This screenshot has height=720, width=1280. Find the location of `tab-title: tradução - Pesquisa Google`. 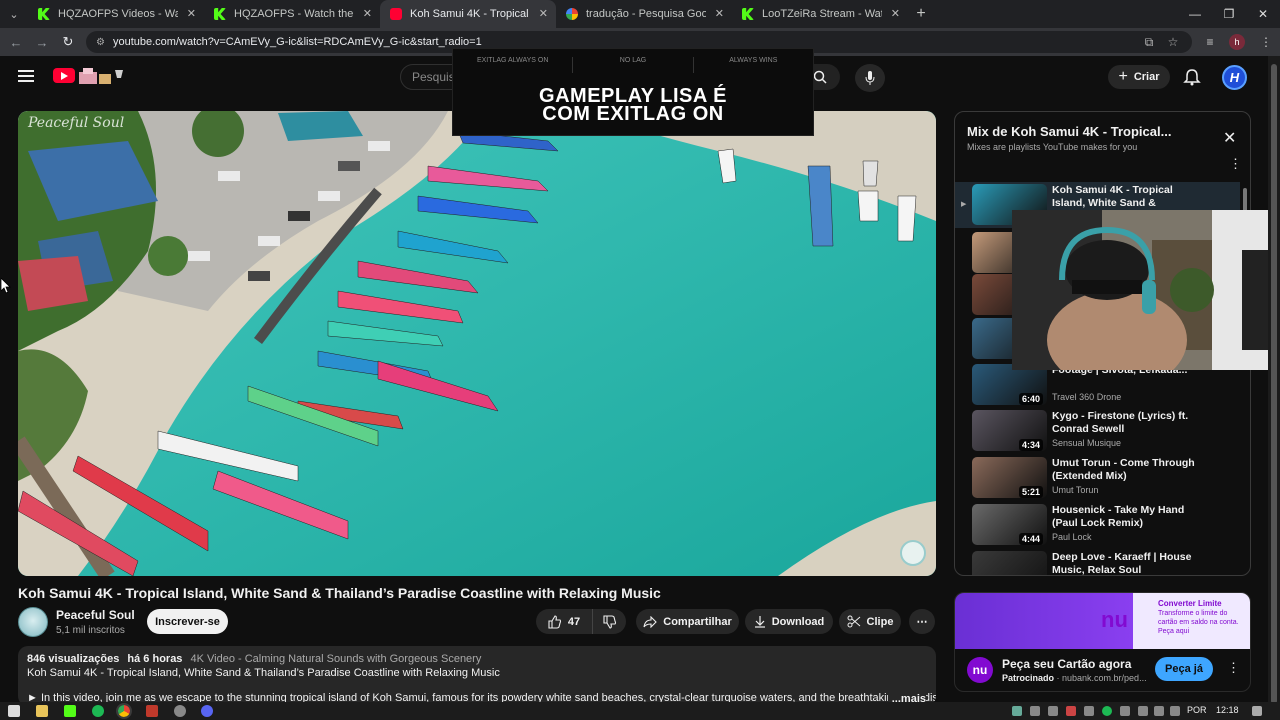

tab-title: tradução - Pesquisa Google is located at coordinates (646, 14).